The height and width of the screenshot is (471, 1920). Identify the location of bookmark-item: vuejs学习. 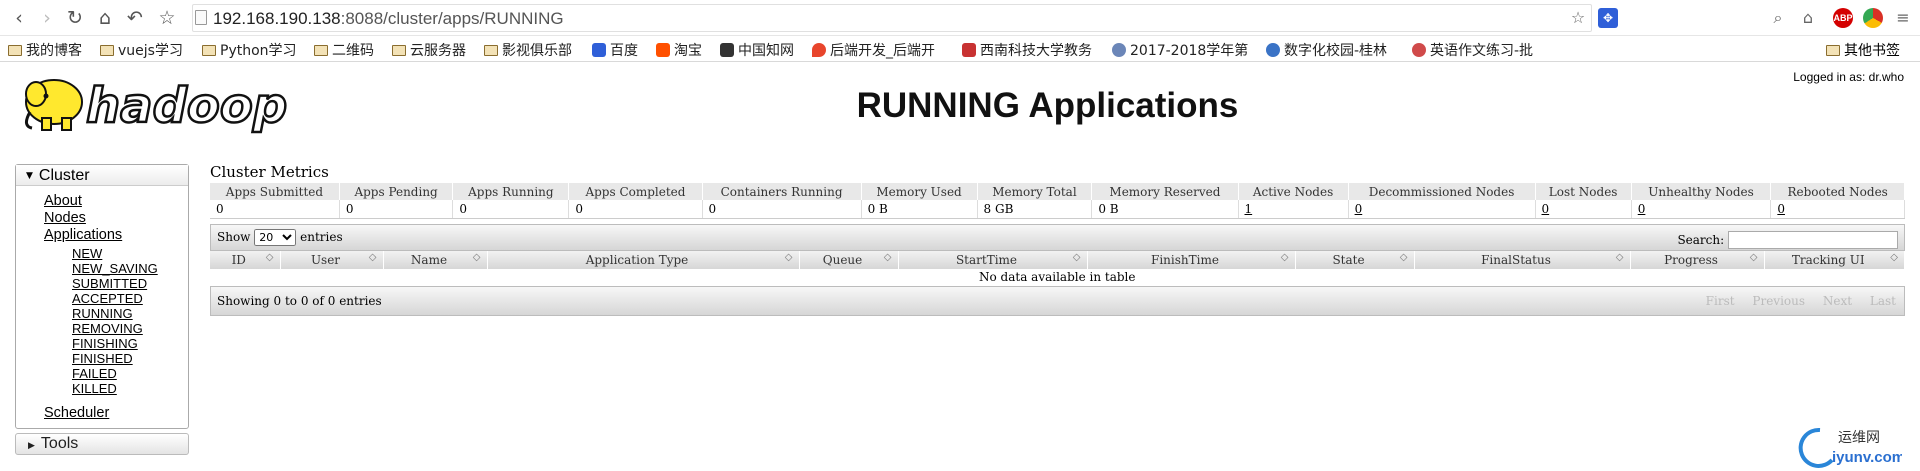
(141, 50).